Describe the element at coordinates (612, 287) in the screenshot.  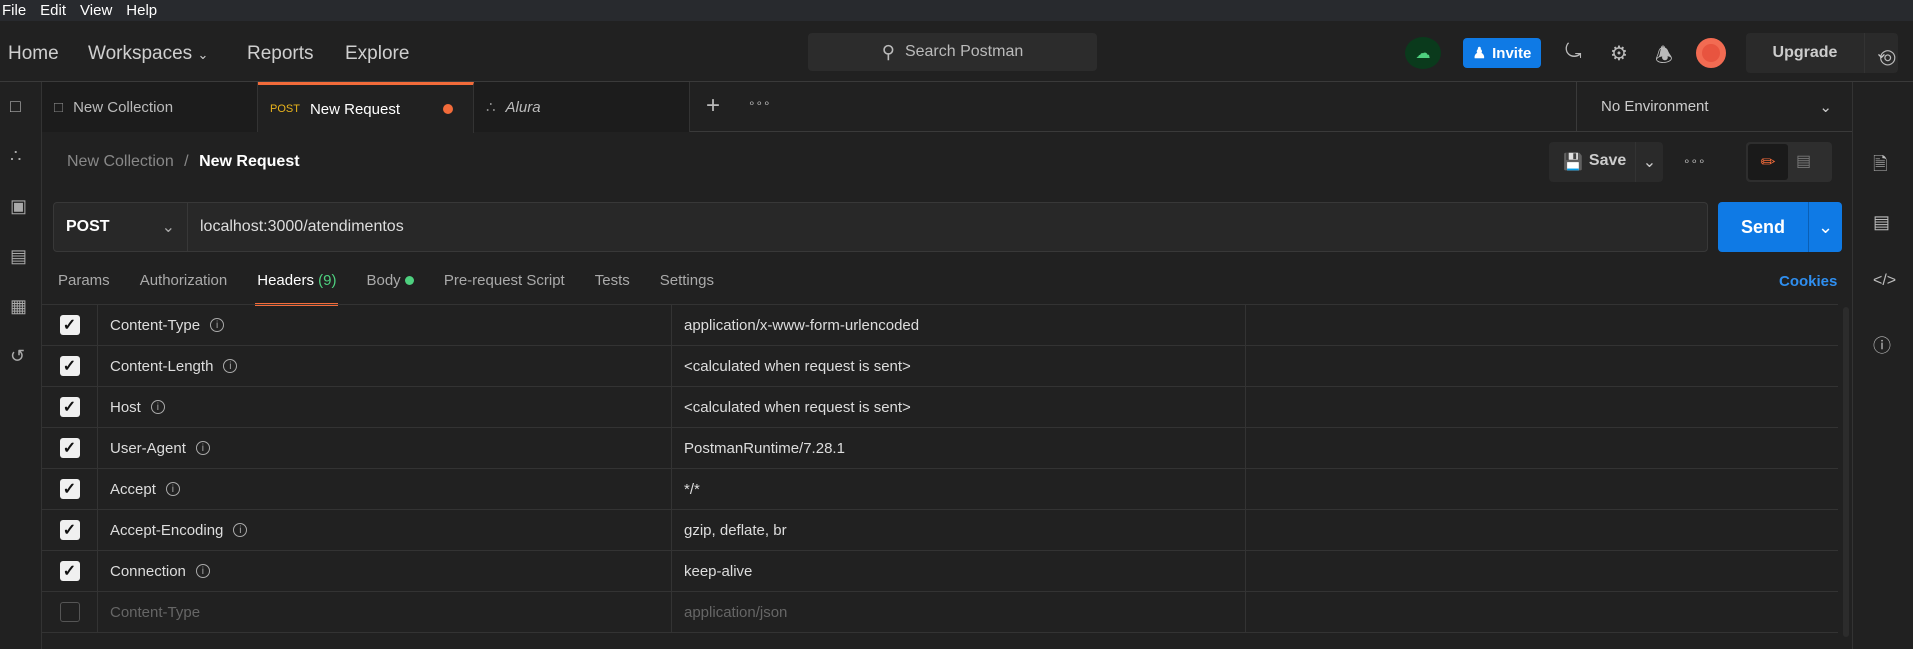
I see `tab-tests: Tests` at that location.